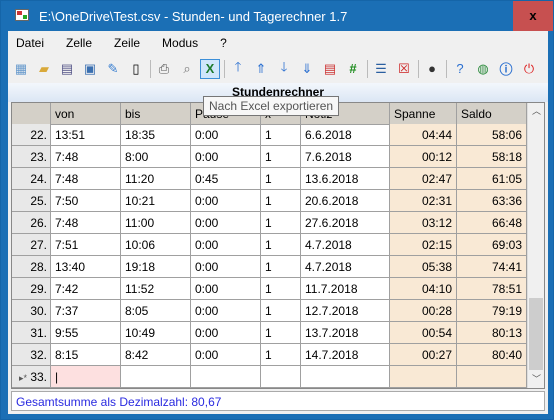 The width and height of the screenshot is (554, 420). I want to click on cell-saldo: 79:19, so click(492, 311).